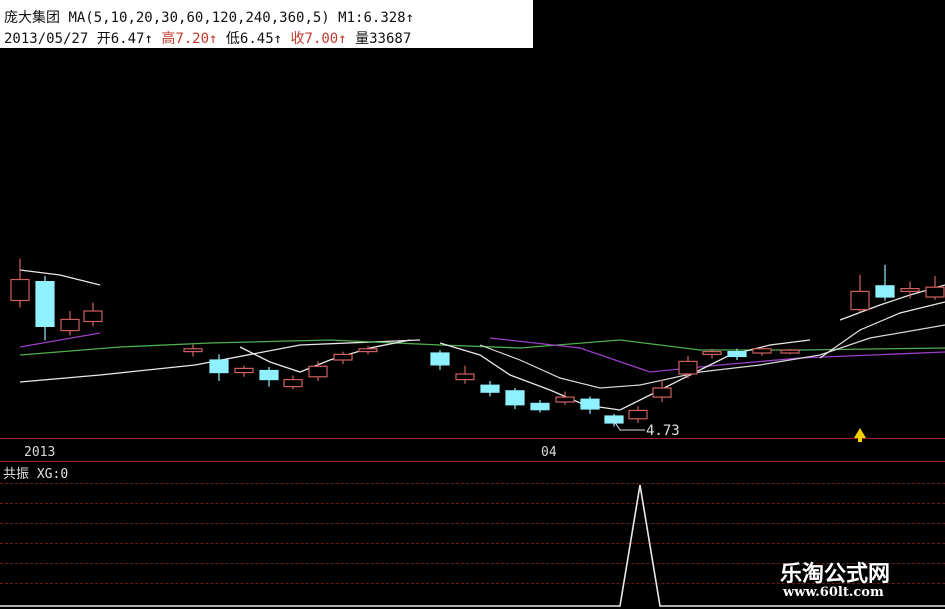 The width and height of the screenshot is (945, 609). Describe the element at coordinates (833, 592) in the screenshot. I see `watermark-url: www.60lt.com` at that location.